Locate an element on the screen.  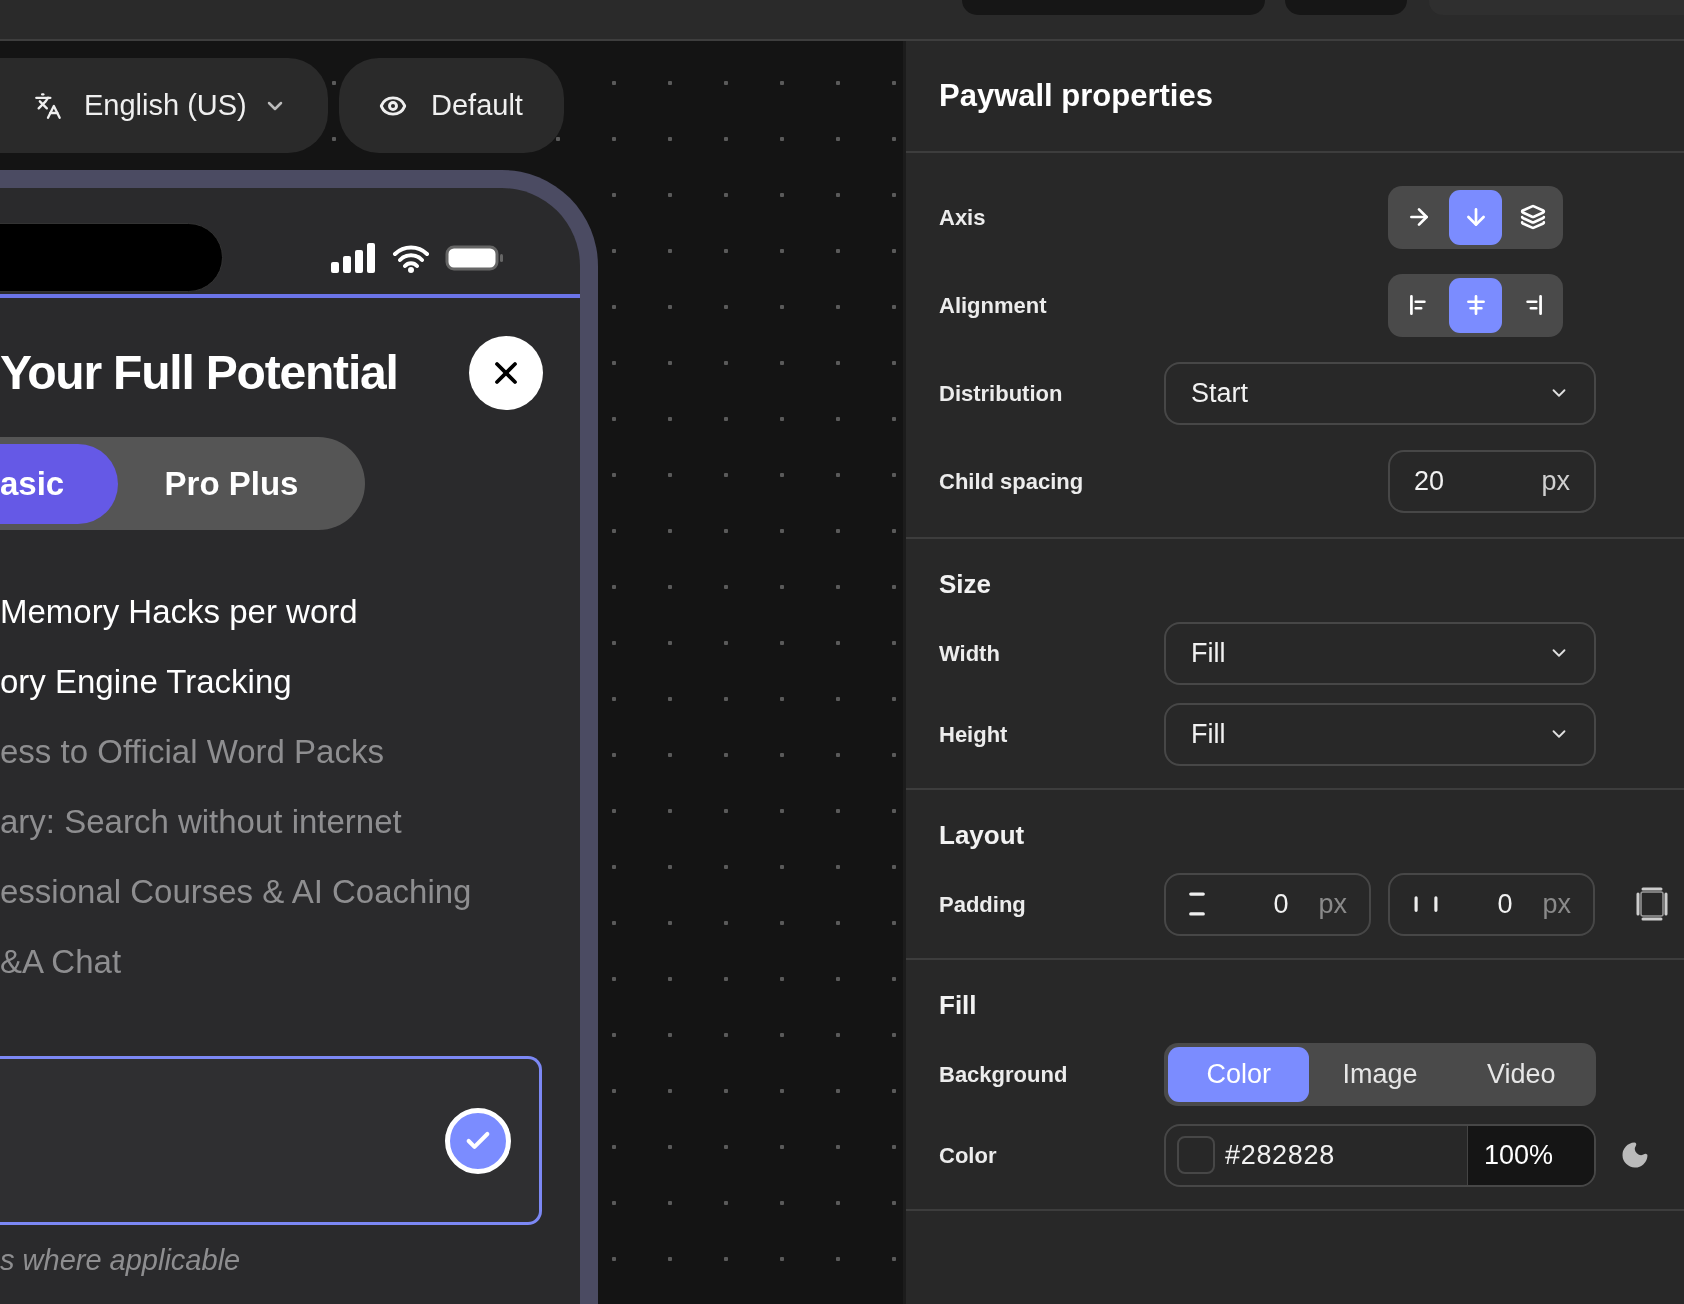
property-label: Axis is located at coordinates (963, 217).